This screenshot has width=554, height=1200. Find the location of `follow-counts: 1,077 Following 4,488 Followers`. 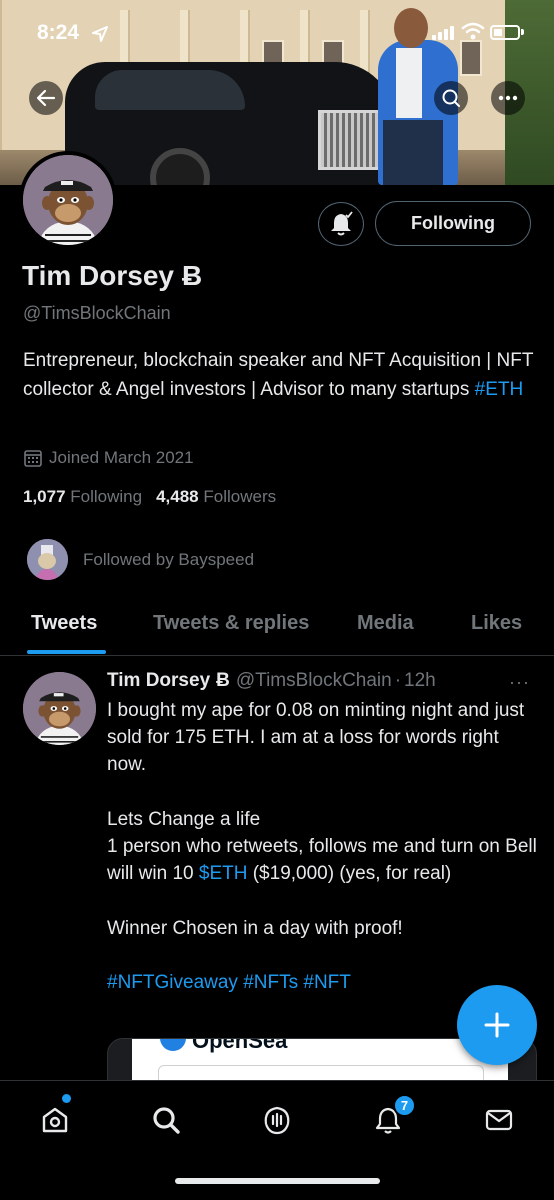

follow-counts: 1,077 Following 4,488 Followers is located at coordinates (149, 497).